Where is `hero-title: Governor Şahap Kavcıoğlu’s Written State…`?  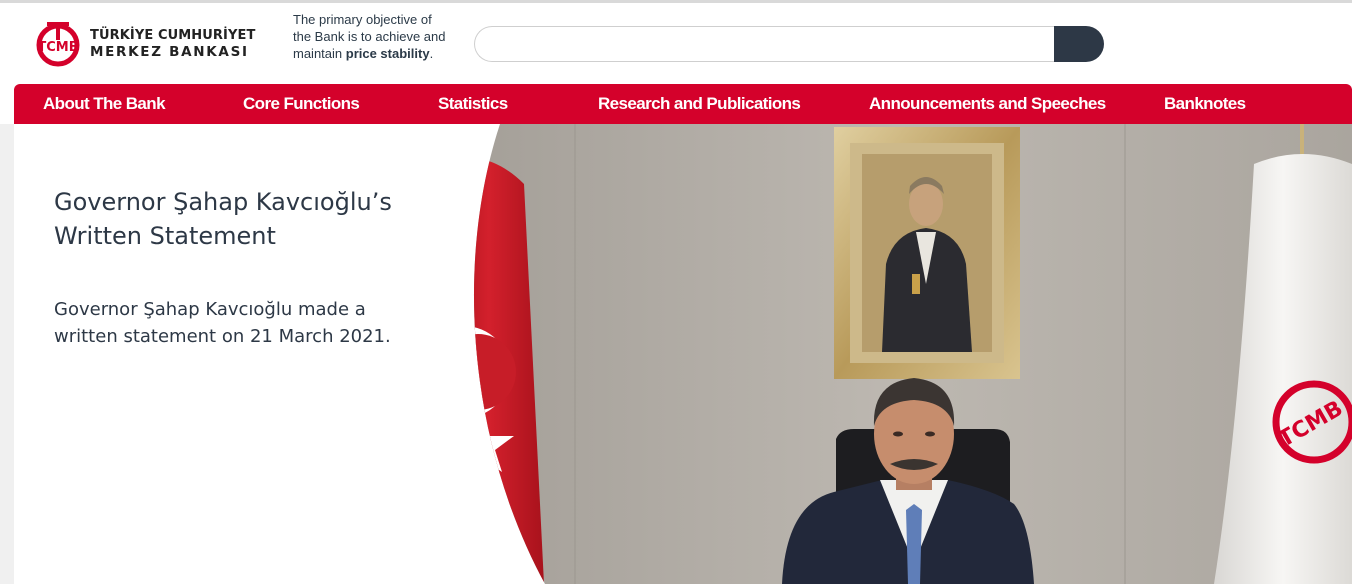
hero-title: Governor Şahap Kavcıoğlu’s Written State… is located at coordinates (234, 219).